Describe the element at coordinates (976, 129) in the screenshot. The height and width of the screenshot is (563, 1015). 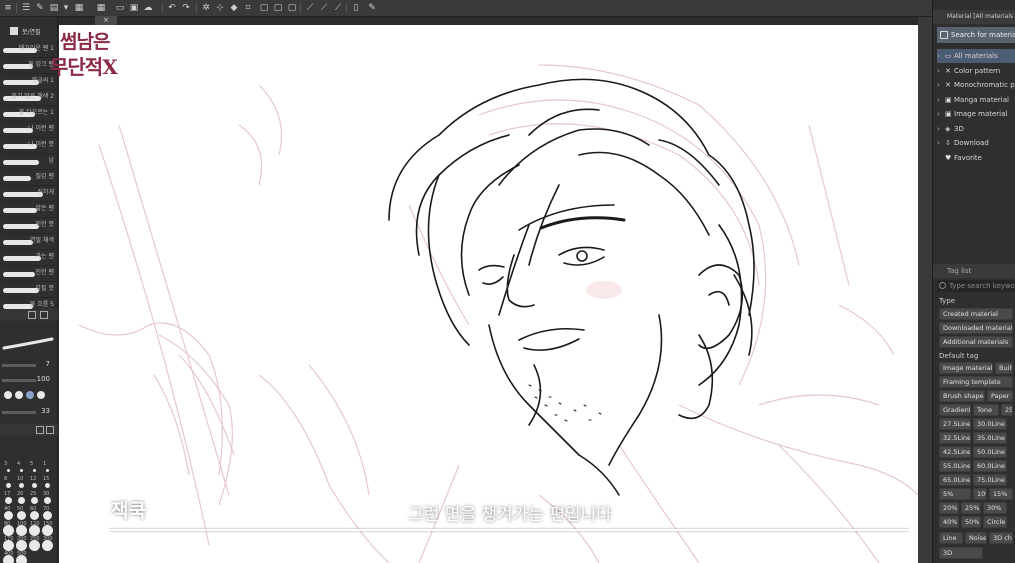
I see `material-tree-item: › ◈ 3D` at that location.